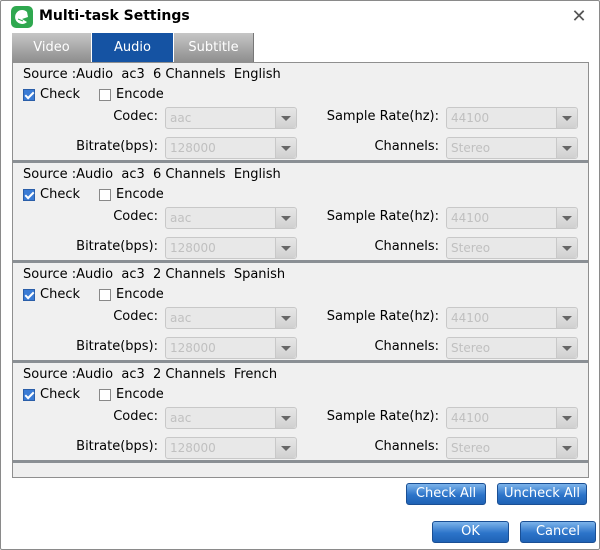  Describe the element at coordinates (154, 274) in the screenshot. I see `track-source-label: Source :Audio ac3 2 Channels Spanish` at that location.